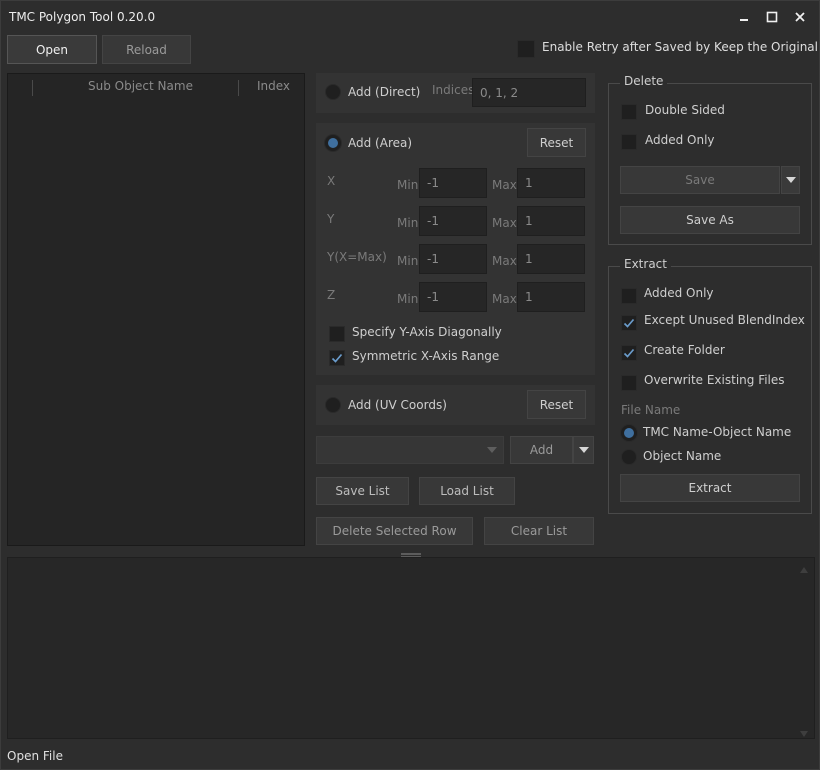  I want to click on add-uv-label: Add (UV Coords), so click(397, 405).